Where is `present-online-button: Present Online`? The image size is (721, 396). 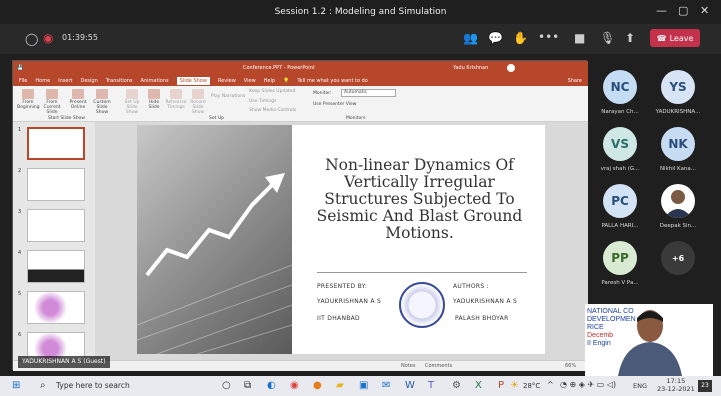 present-online-button: Present Online is located at coordinates (78, 99).